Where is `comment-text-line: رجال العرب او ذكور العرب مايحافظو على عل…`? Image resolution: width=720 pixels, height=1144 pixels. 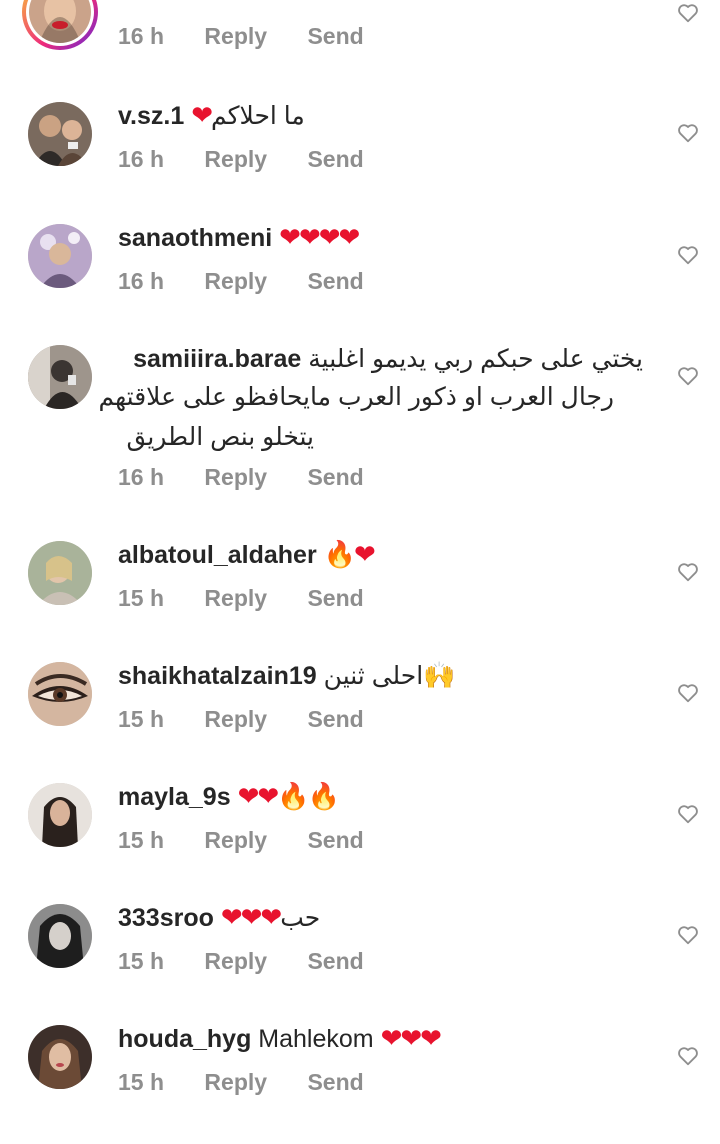 comment-text-line: رجال العرب او ذكور العرب مايحافظو على عل… is located at coordinates (357, 397).